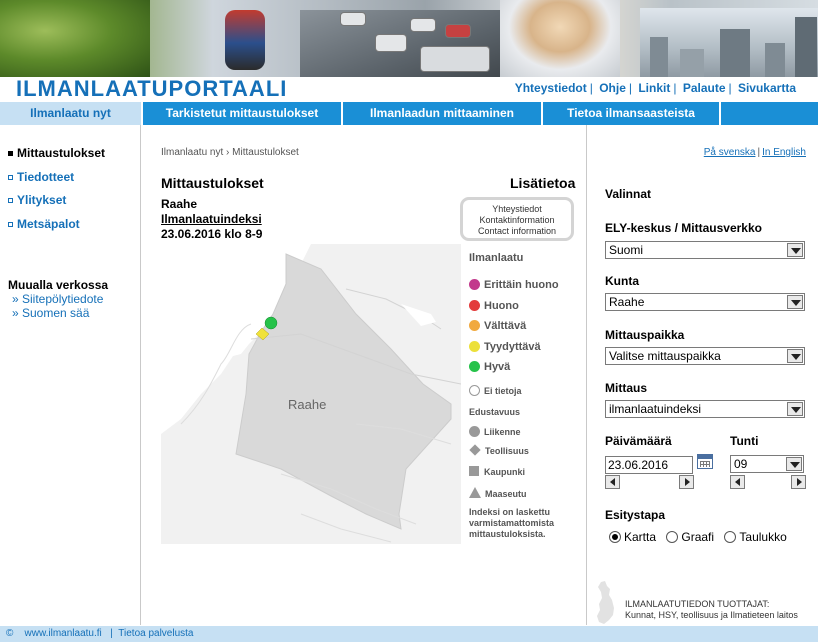 Image resolution: width=818 pixels, height=642 pixels. What do you see at coordinates (474, 305) in the screenshot?
I see `red-dot-icon` at bounding box center [474, 305].